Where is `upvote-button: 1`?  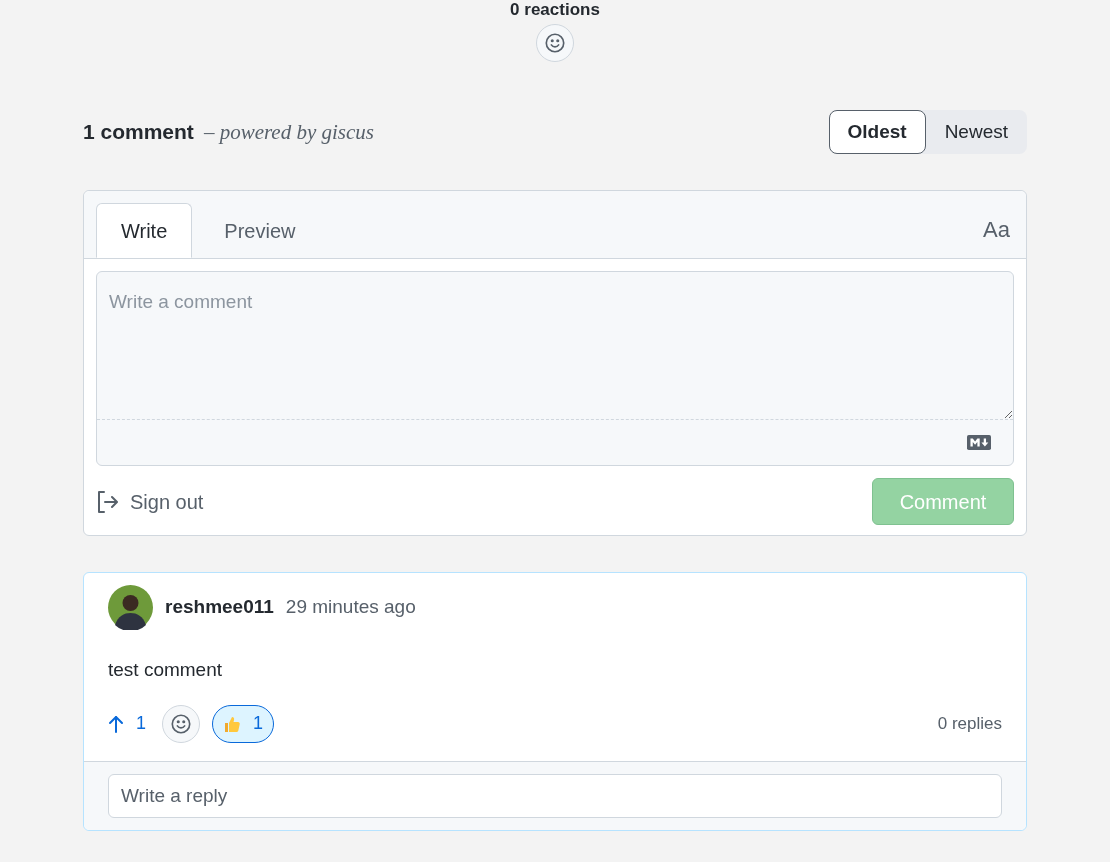 upvote-button: 1 is located at coordinates (129, 723).